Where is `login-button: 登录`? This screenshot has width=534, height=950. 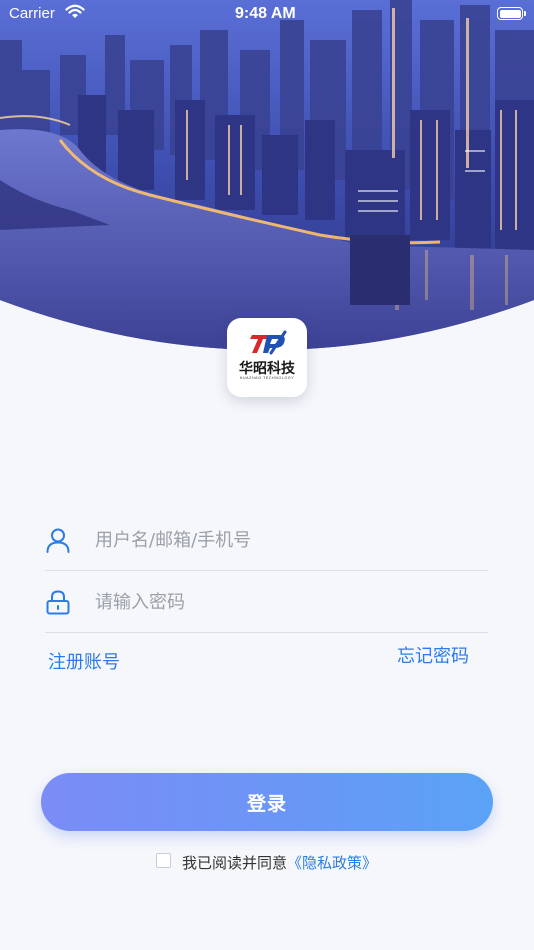 login-button: 登录 is located at coordinates (267, 802).